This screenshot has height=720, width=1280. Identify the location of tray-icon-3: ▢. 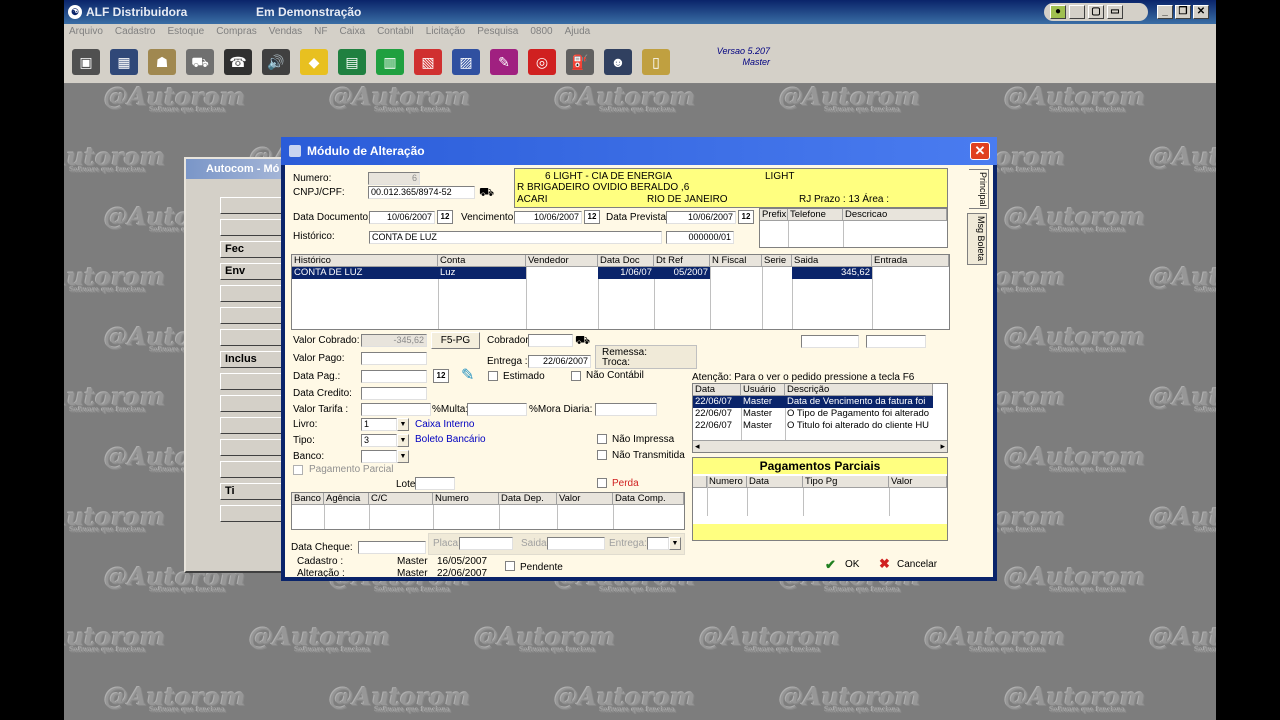
(1096, 12).